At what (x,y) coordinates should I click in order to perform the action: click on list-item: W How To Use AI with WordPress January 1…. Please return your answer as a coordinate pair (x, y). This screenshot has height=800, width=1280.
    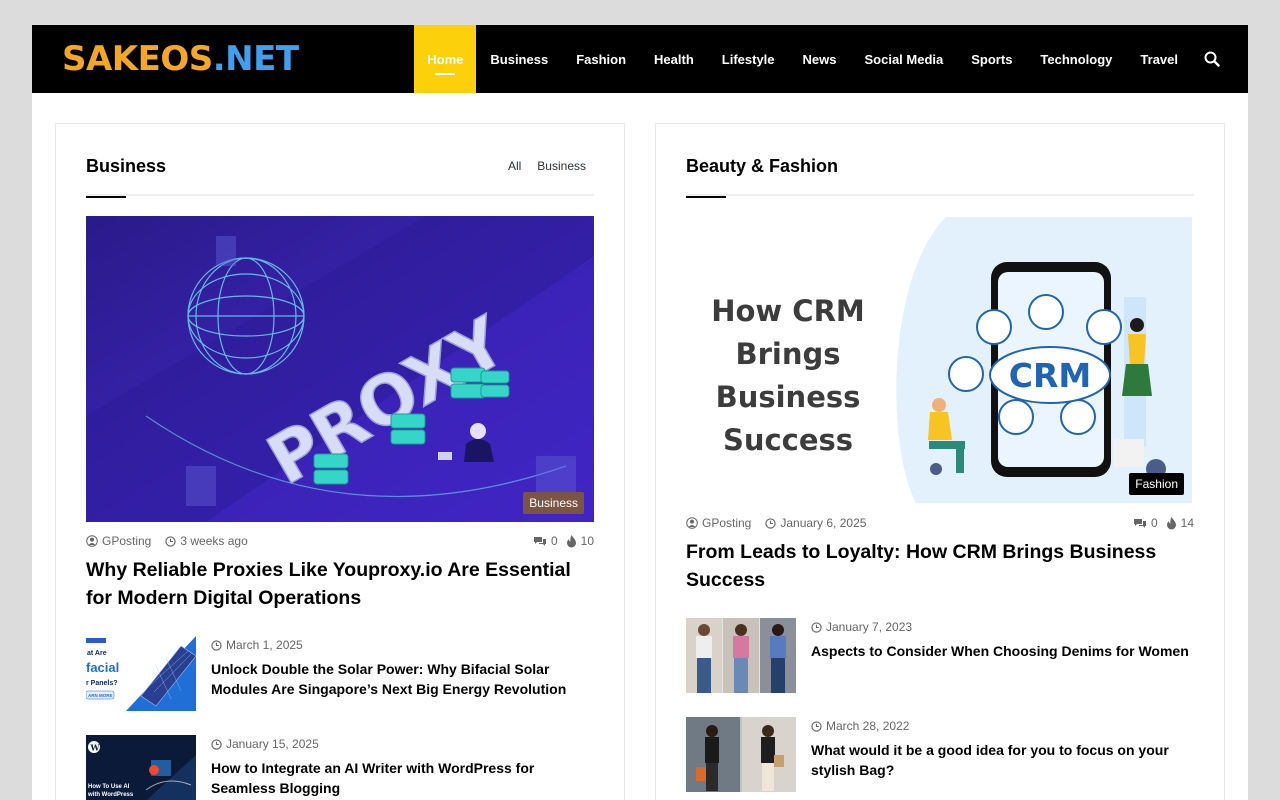
    Looking at the image, I should click on (340, 767).